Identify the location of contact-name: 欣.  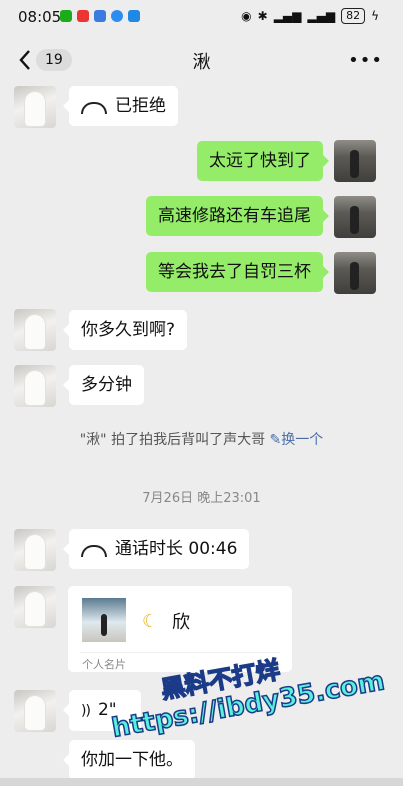
(181, 622).